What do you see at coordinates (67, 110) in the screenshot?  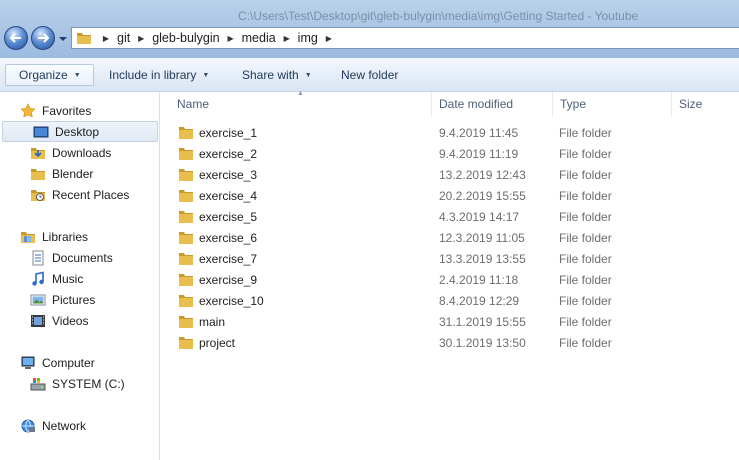 I see `nav-favorites-label: Favorites` at bounding box center [67, 110].